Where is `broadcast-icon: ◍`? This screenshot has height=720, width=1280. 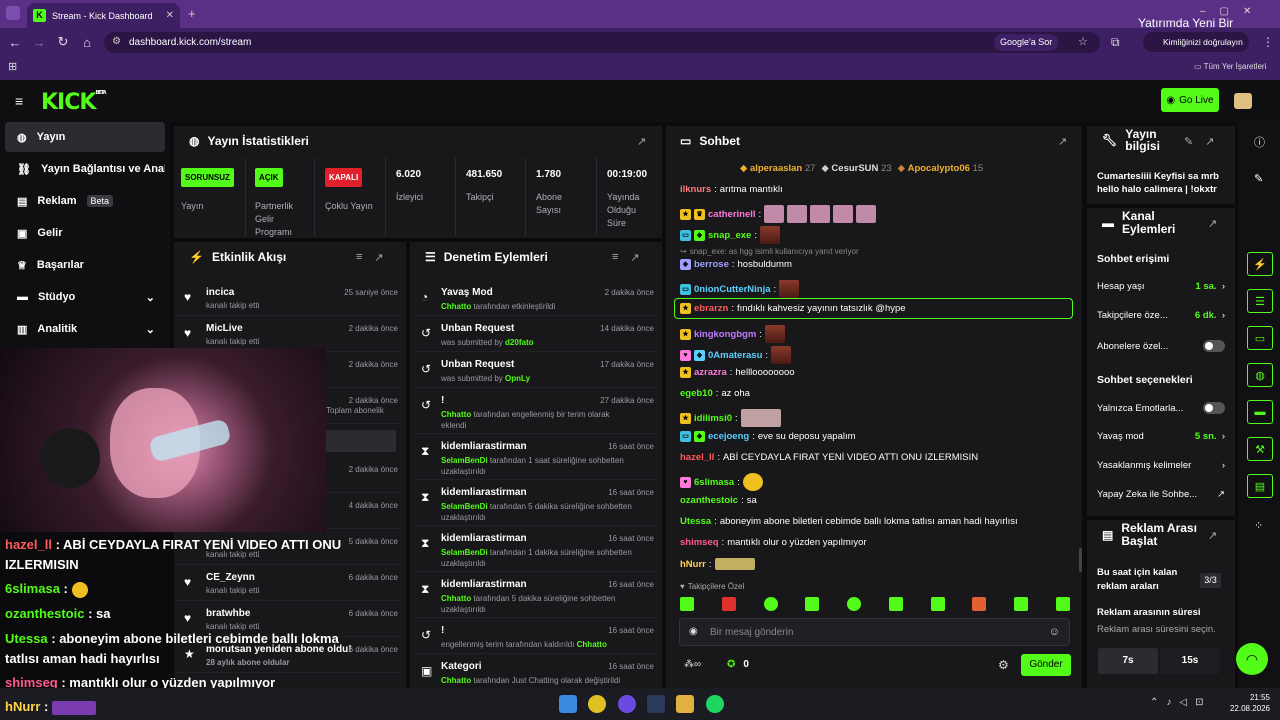
broadcast-icon: ◍ is located at coordinates (1260, 375).